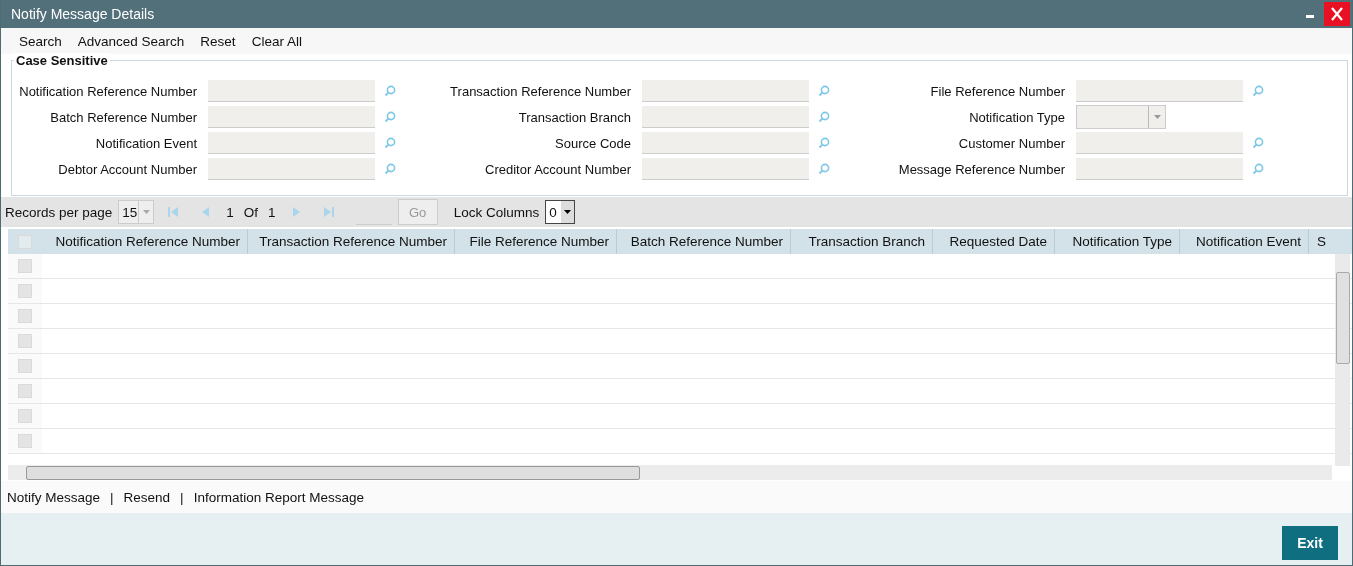 This screenshot has width=1353, height=566. Describe the element at coordinates (496, 212) in the screenshot. I see `lock-columns-label: Lock Columns` at that location.